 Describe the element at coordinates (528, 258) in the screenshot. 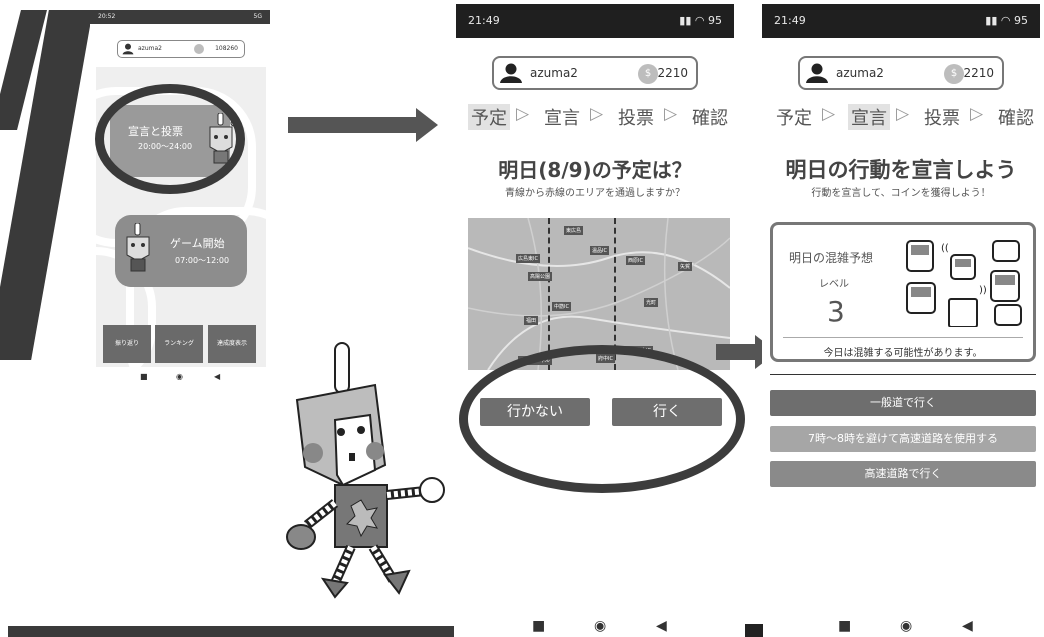

I see `map-label: 広島東IC` at that location.